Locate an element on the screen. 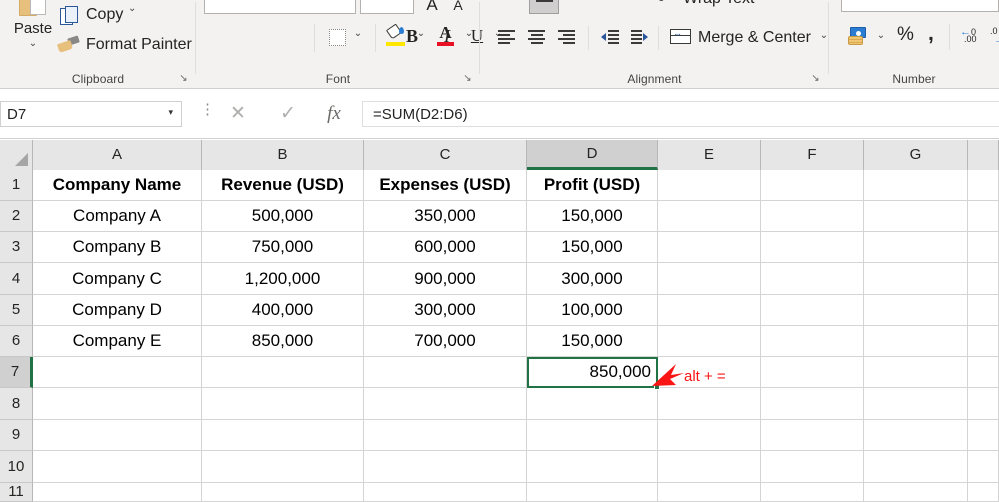 This screenshot has width=999, height=502. cell-B6: 850,000 is located at coordinates (283, 341).